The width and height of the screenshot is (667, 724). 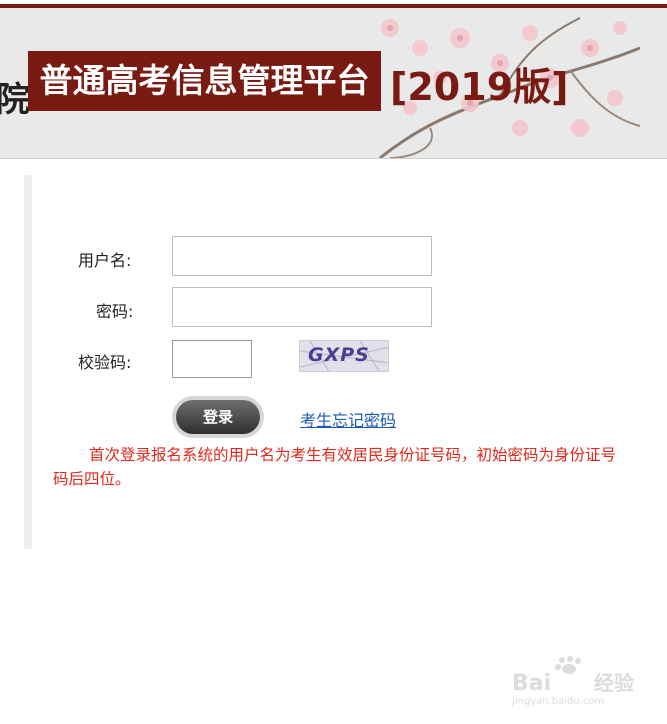 I want to click on captcha-image: GXPS, so click(x=344, y=356).